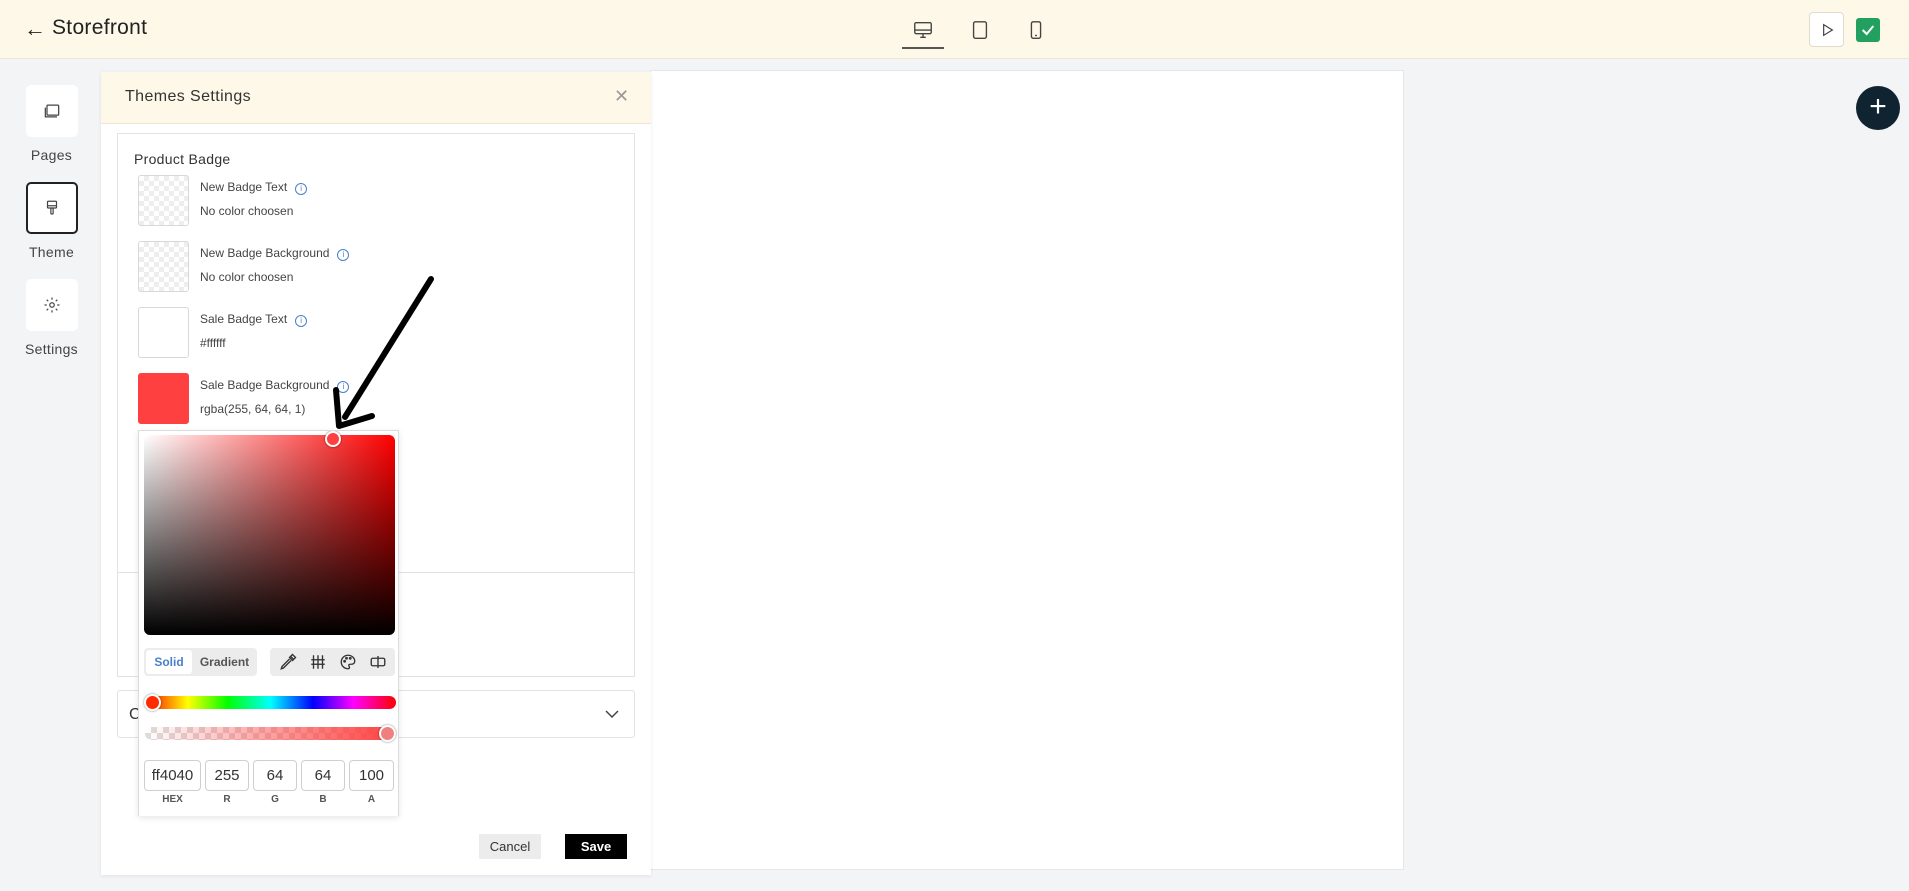  What do you see at coordinates (172, 799) in the screenshot?
I see `hex-label: HEX` at bounding box center [172, 799].